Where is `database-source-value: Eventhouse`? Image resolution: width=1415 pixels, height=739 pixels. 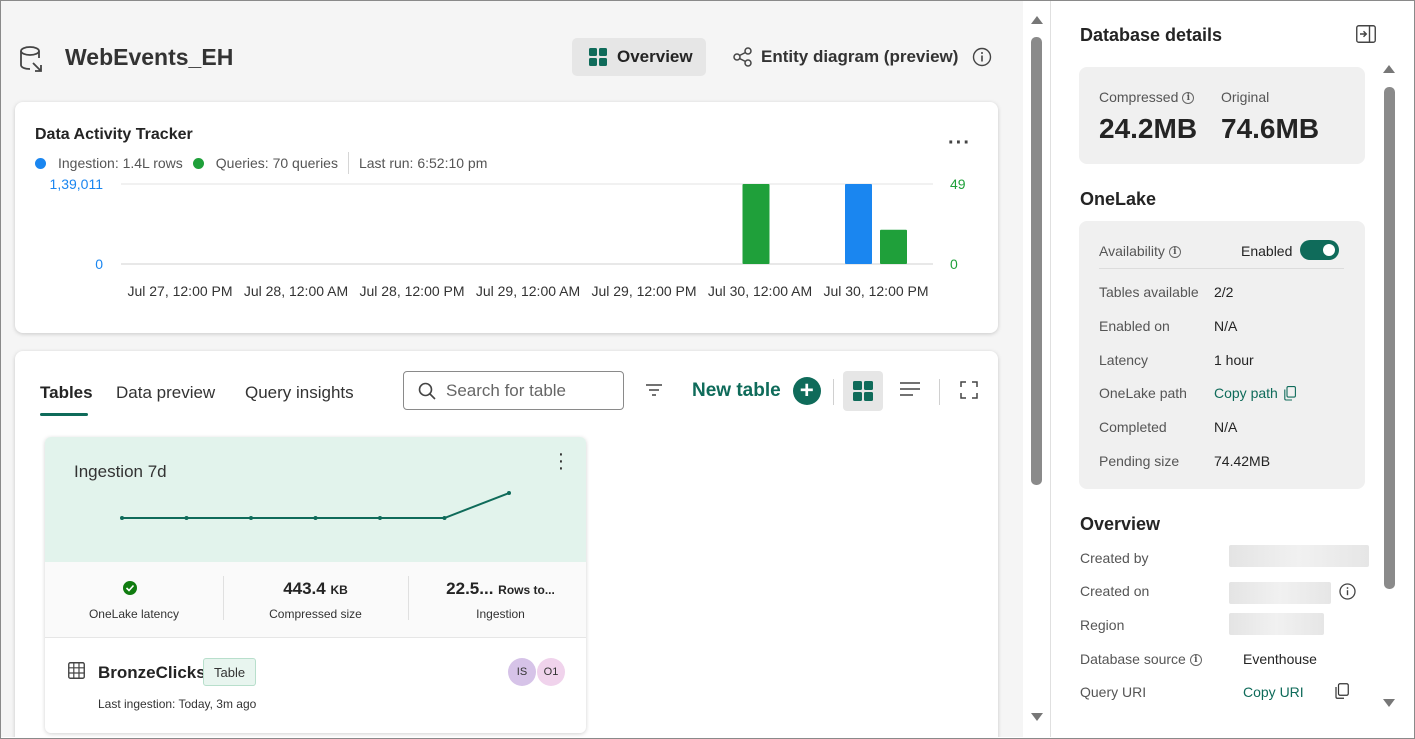
database-source-value: Eventhouse is located at coordinates (1280, 659).